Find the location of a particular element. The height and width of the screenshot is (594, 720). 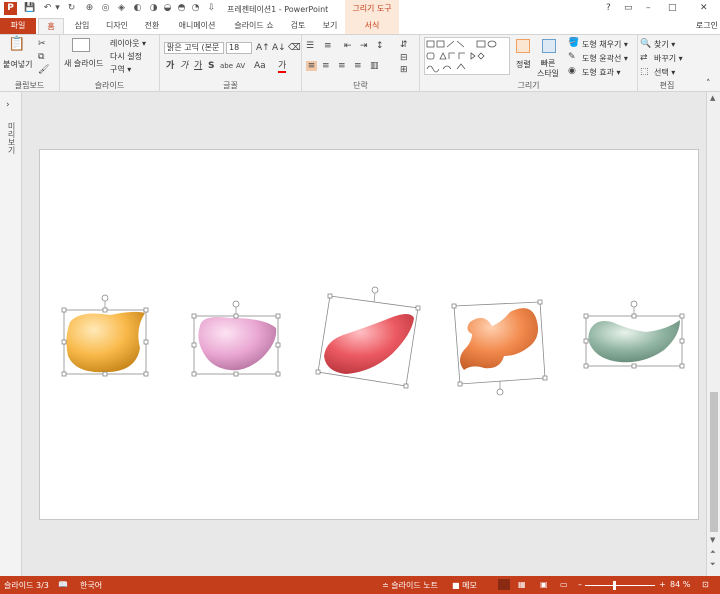

find-button: 찾기 ▾ is located at coordinates (664, 44).